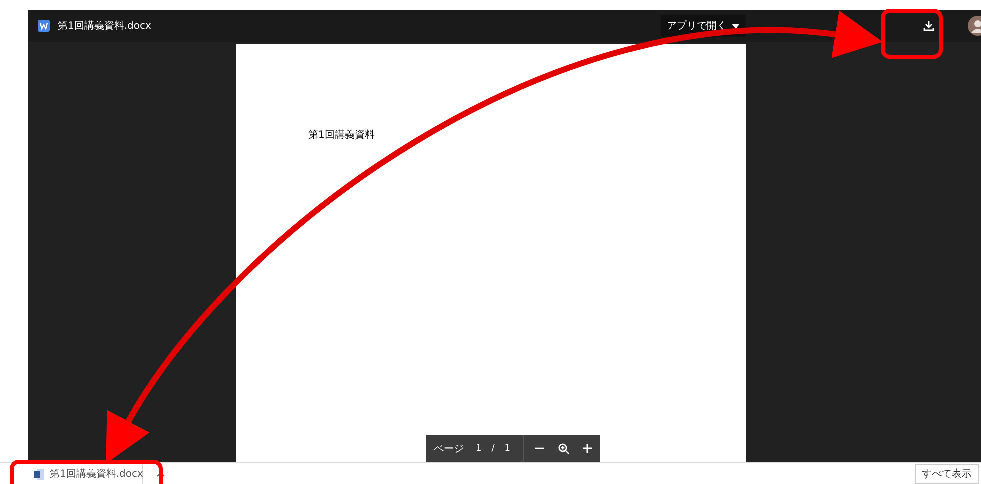 The height and width of the screenshot is (484, 981). I want to click on word-icon, so click(44, 26).